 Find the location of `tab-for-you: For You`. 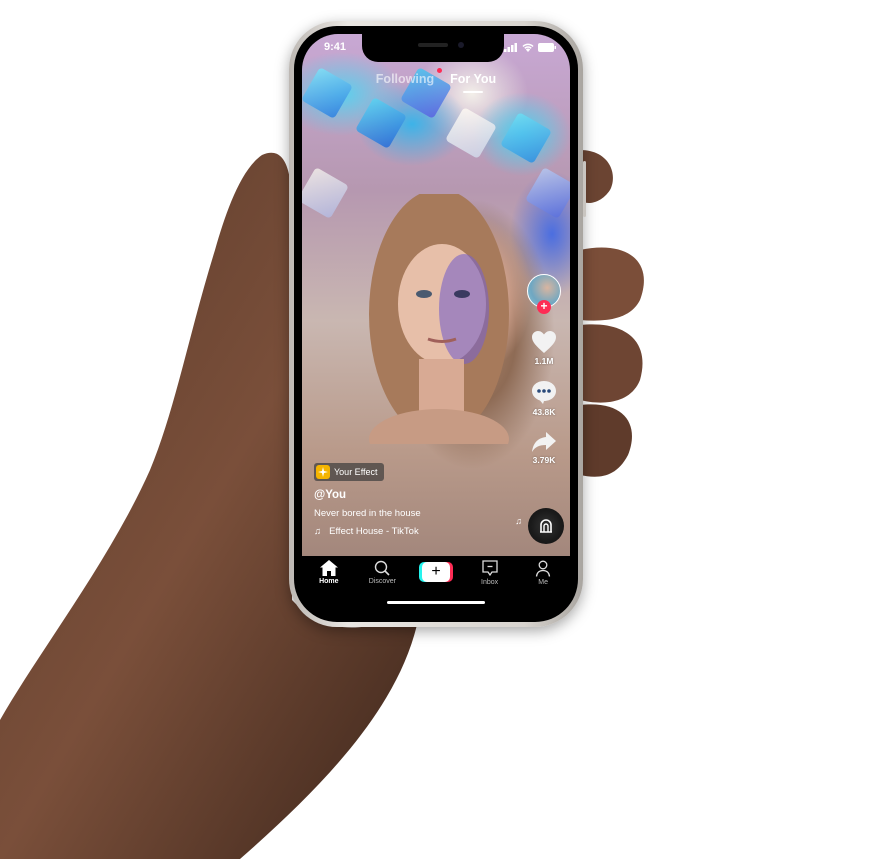

tab-for-you: For You is located at coordinates (473, 82).